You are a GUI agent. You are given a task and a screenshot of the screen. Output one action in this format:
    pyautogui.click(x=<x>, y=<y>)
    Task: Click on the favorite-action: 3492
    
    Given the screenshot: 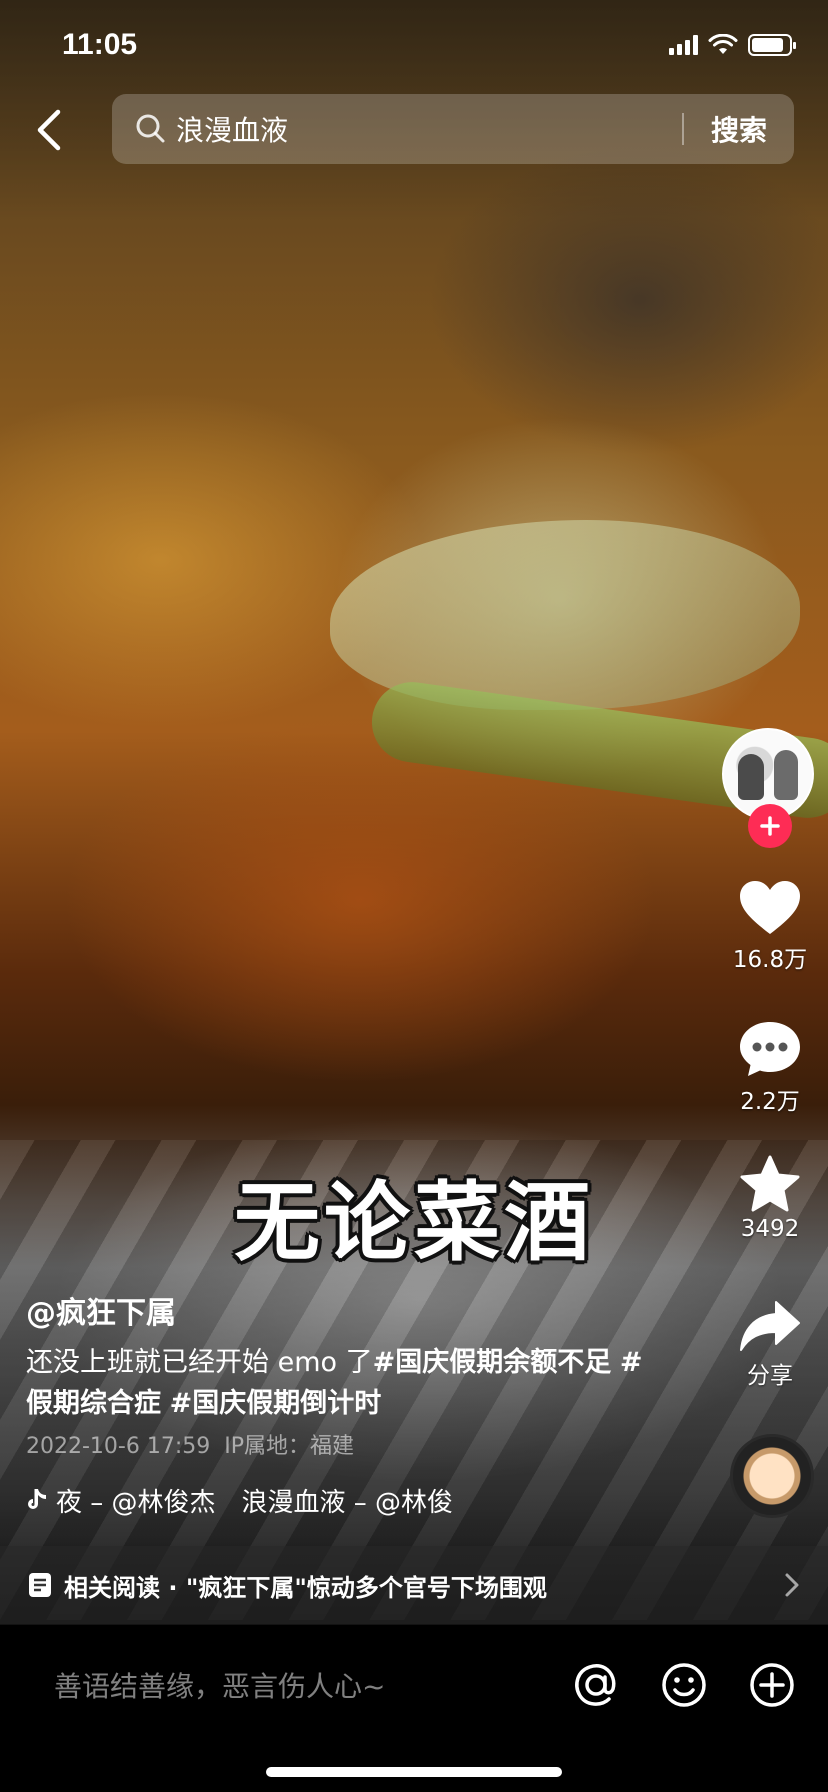 What is the action you would take?
    pyautogui.click(x=770, y=1198)
    